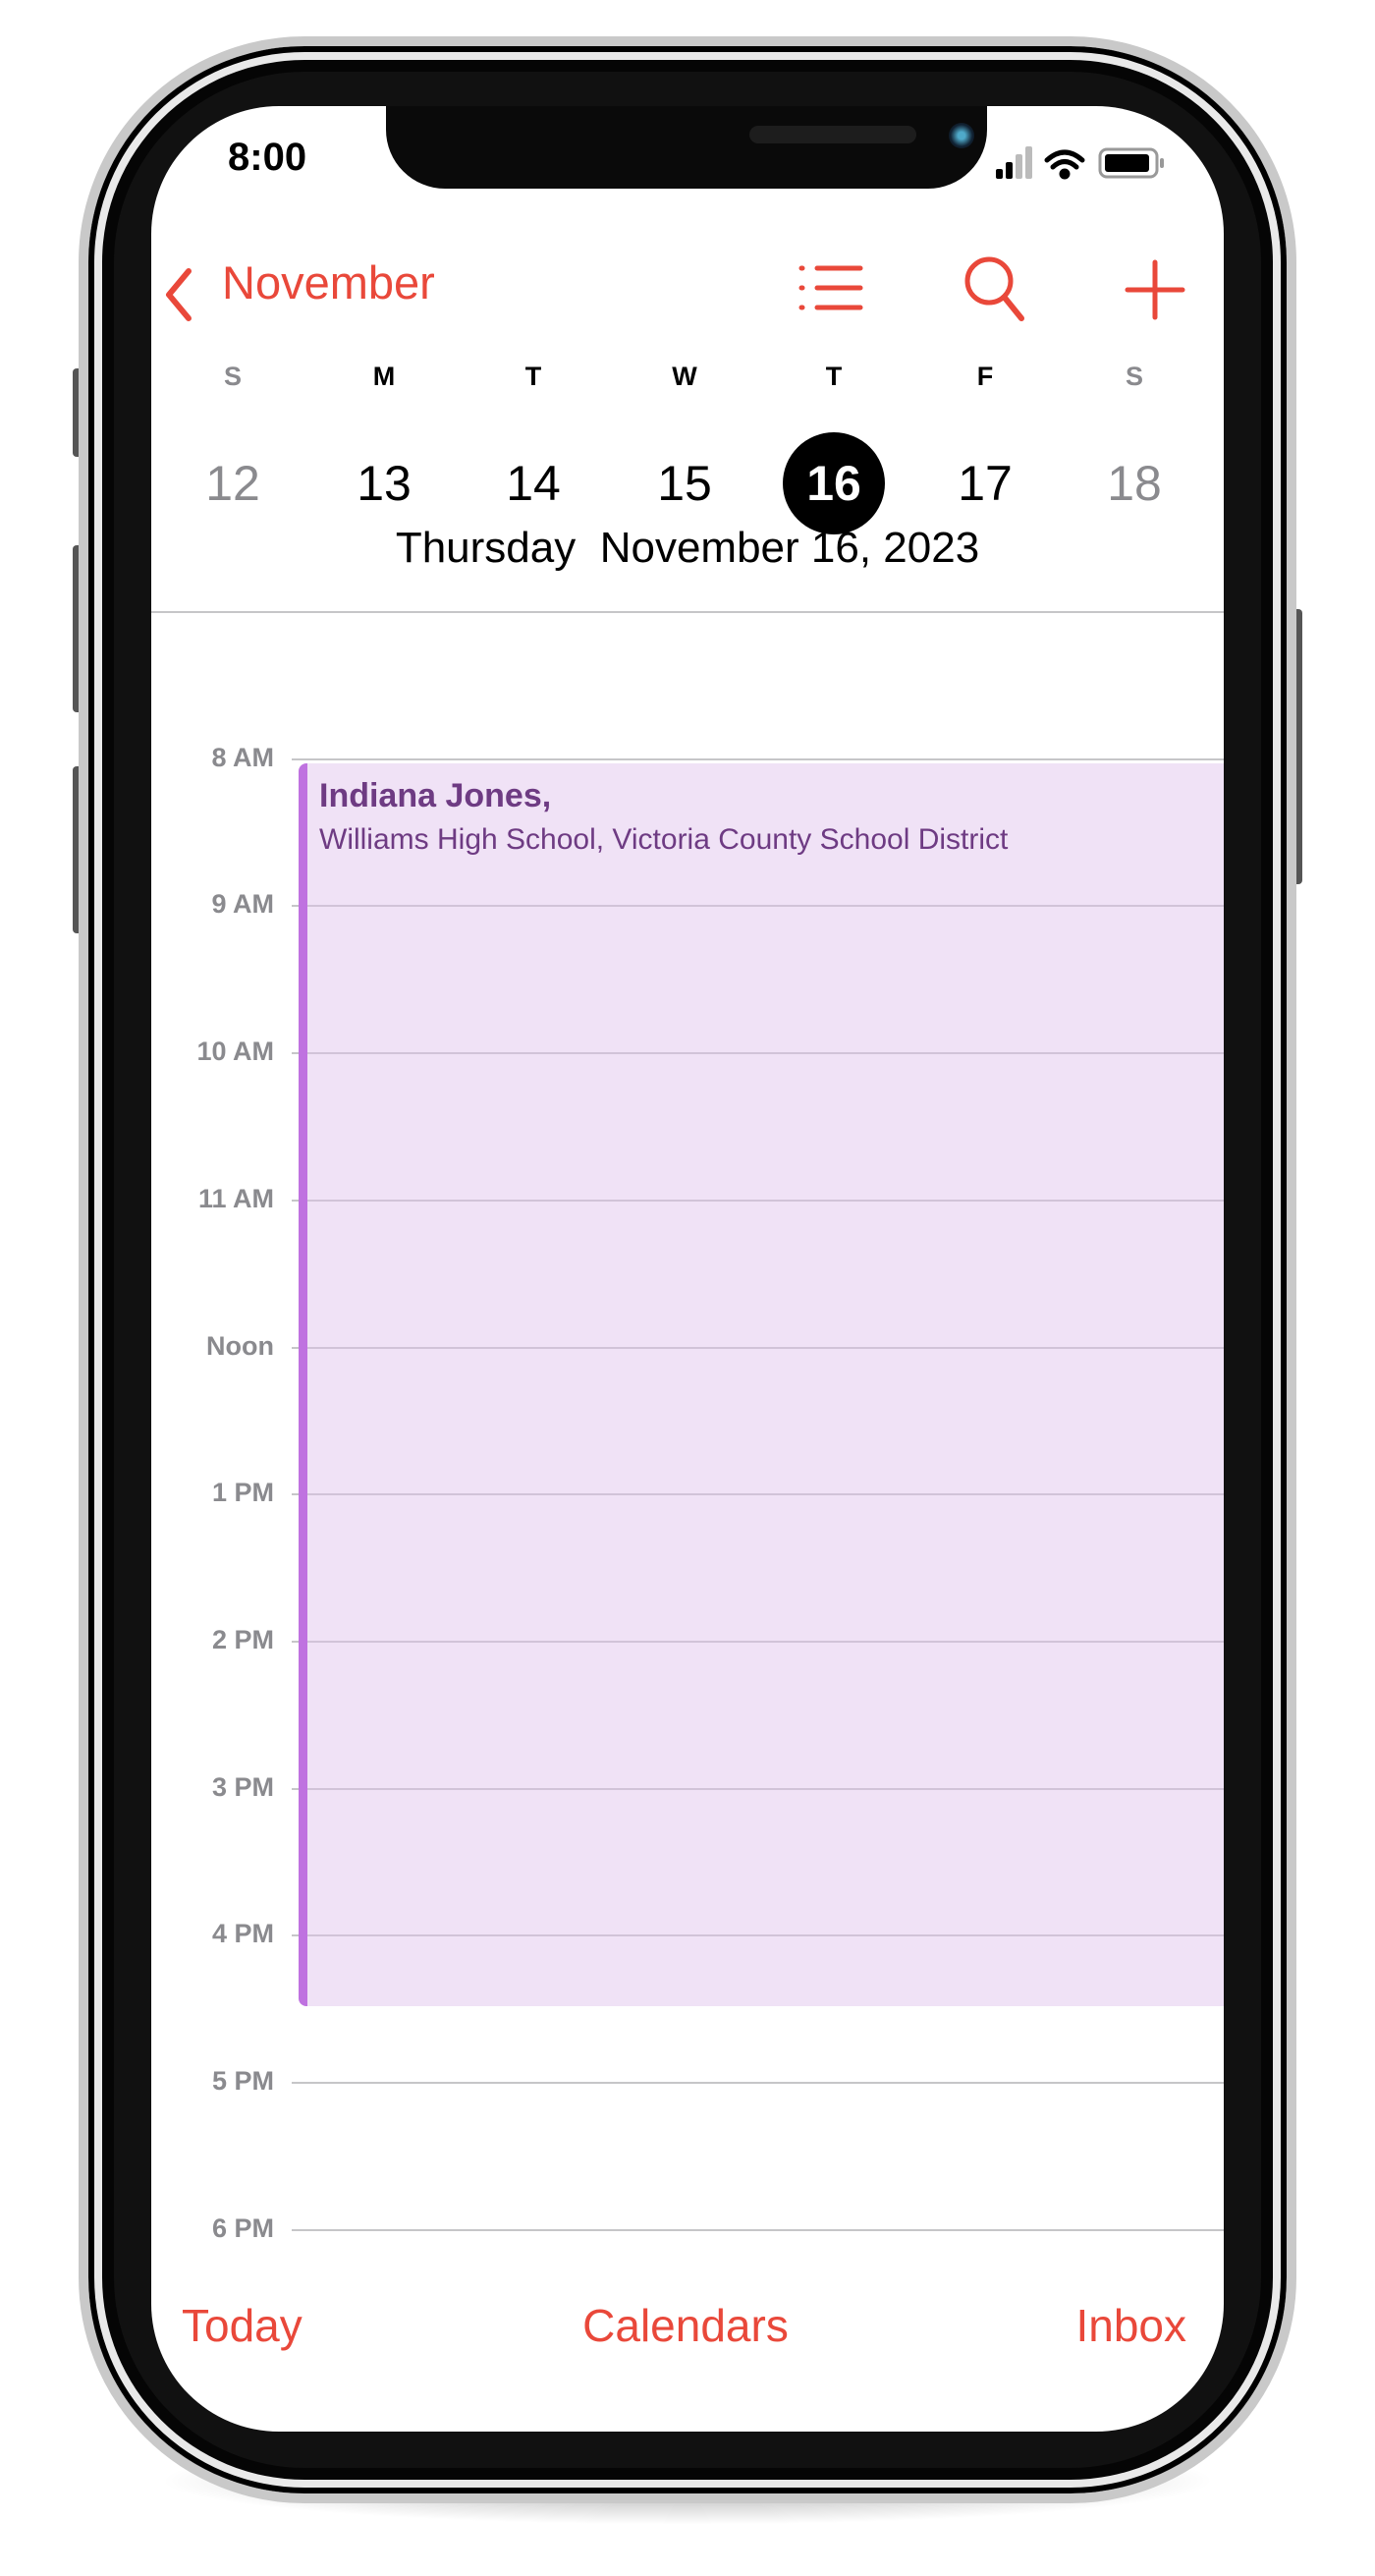 Image resolution: width=1375 pixels, height=2576 pixels. I want to click on hour-label: 5 PM, so click(242, 2081).